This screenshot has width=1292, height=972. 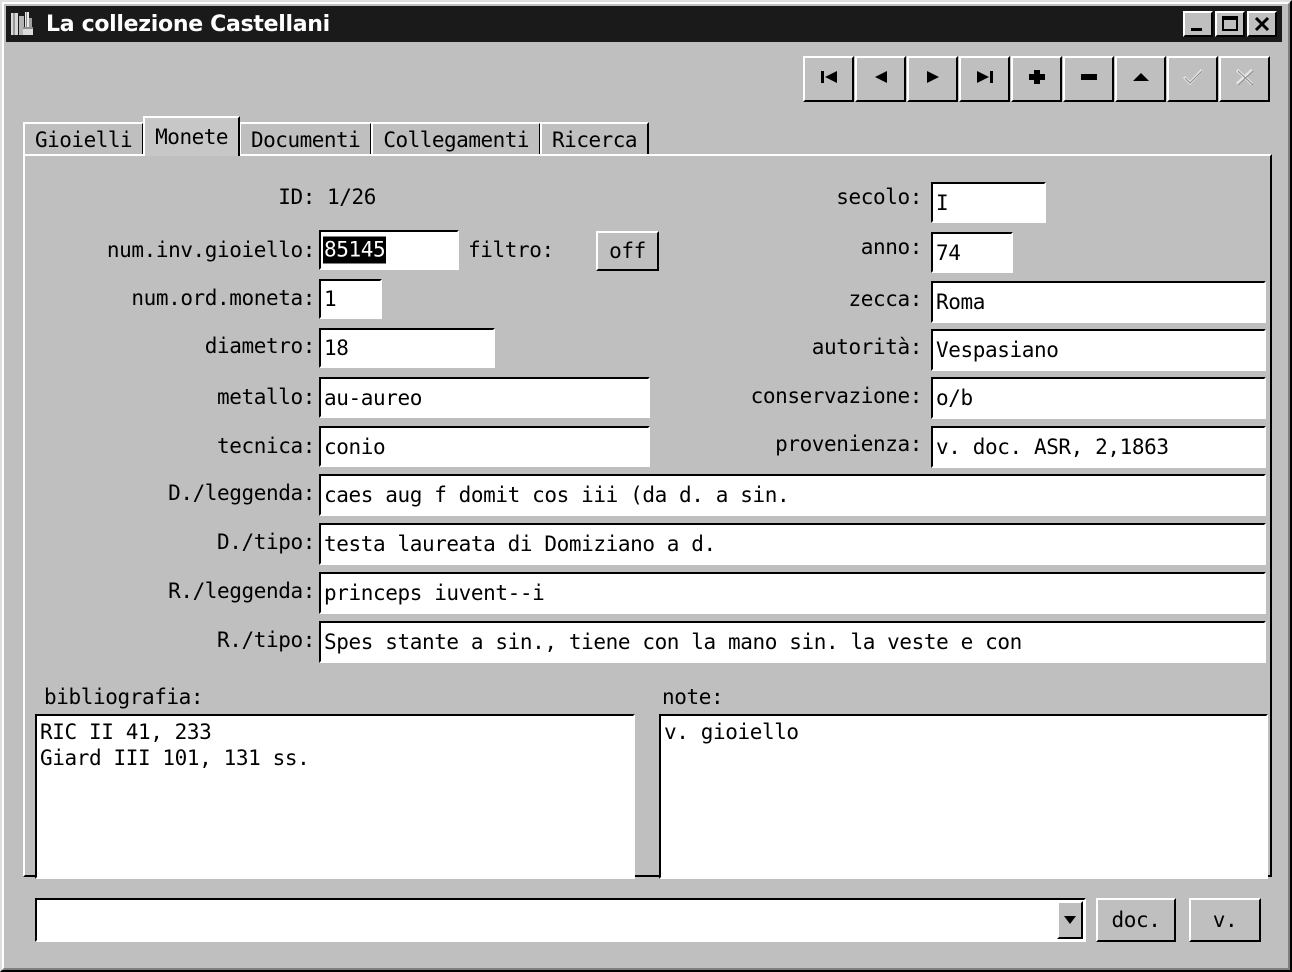 What do you see at coordinates (223, 298) in the screenshot?
I see `num-ord-moneta-label: num.ord.moneta:` at bounding box center [223, 298].